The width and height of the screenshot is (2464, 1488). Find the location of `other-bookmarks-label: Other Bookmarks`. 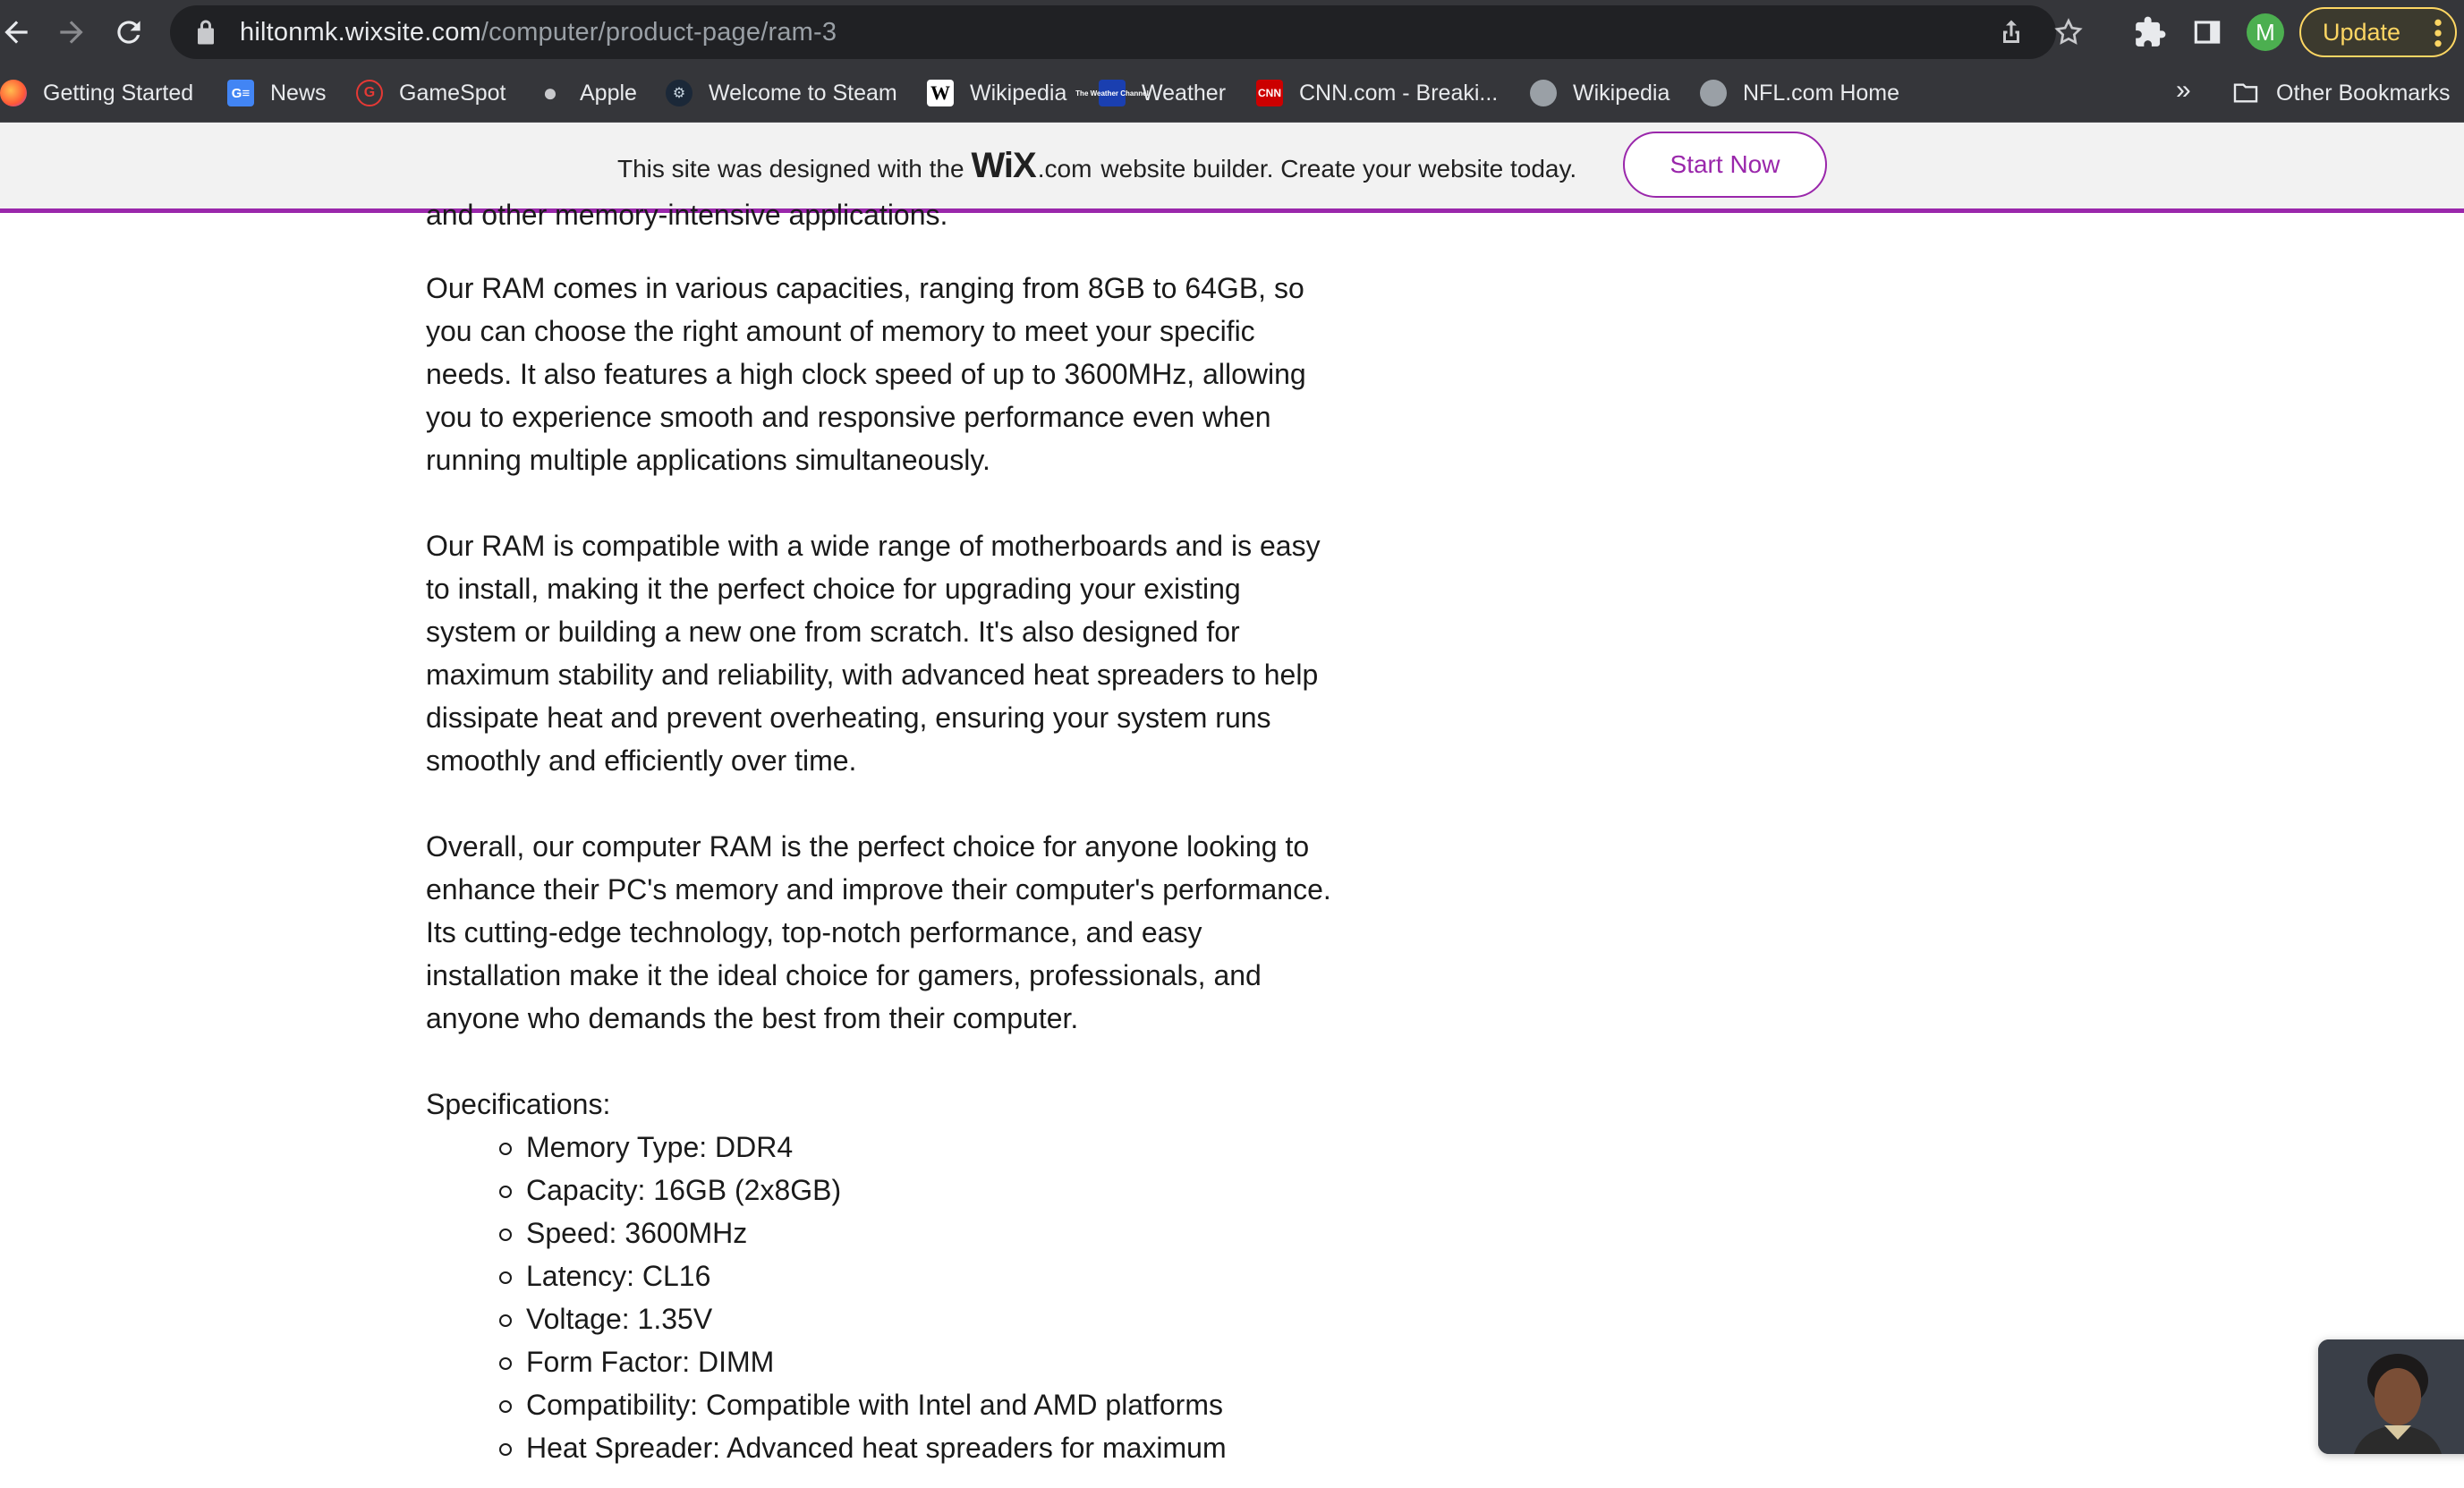

other-bookmarks-label: Other Bookmarks is located at coordinates (2364, 93).